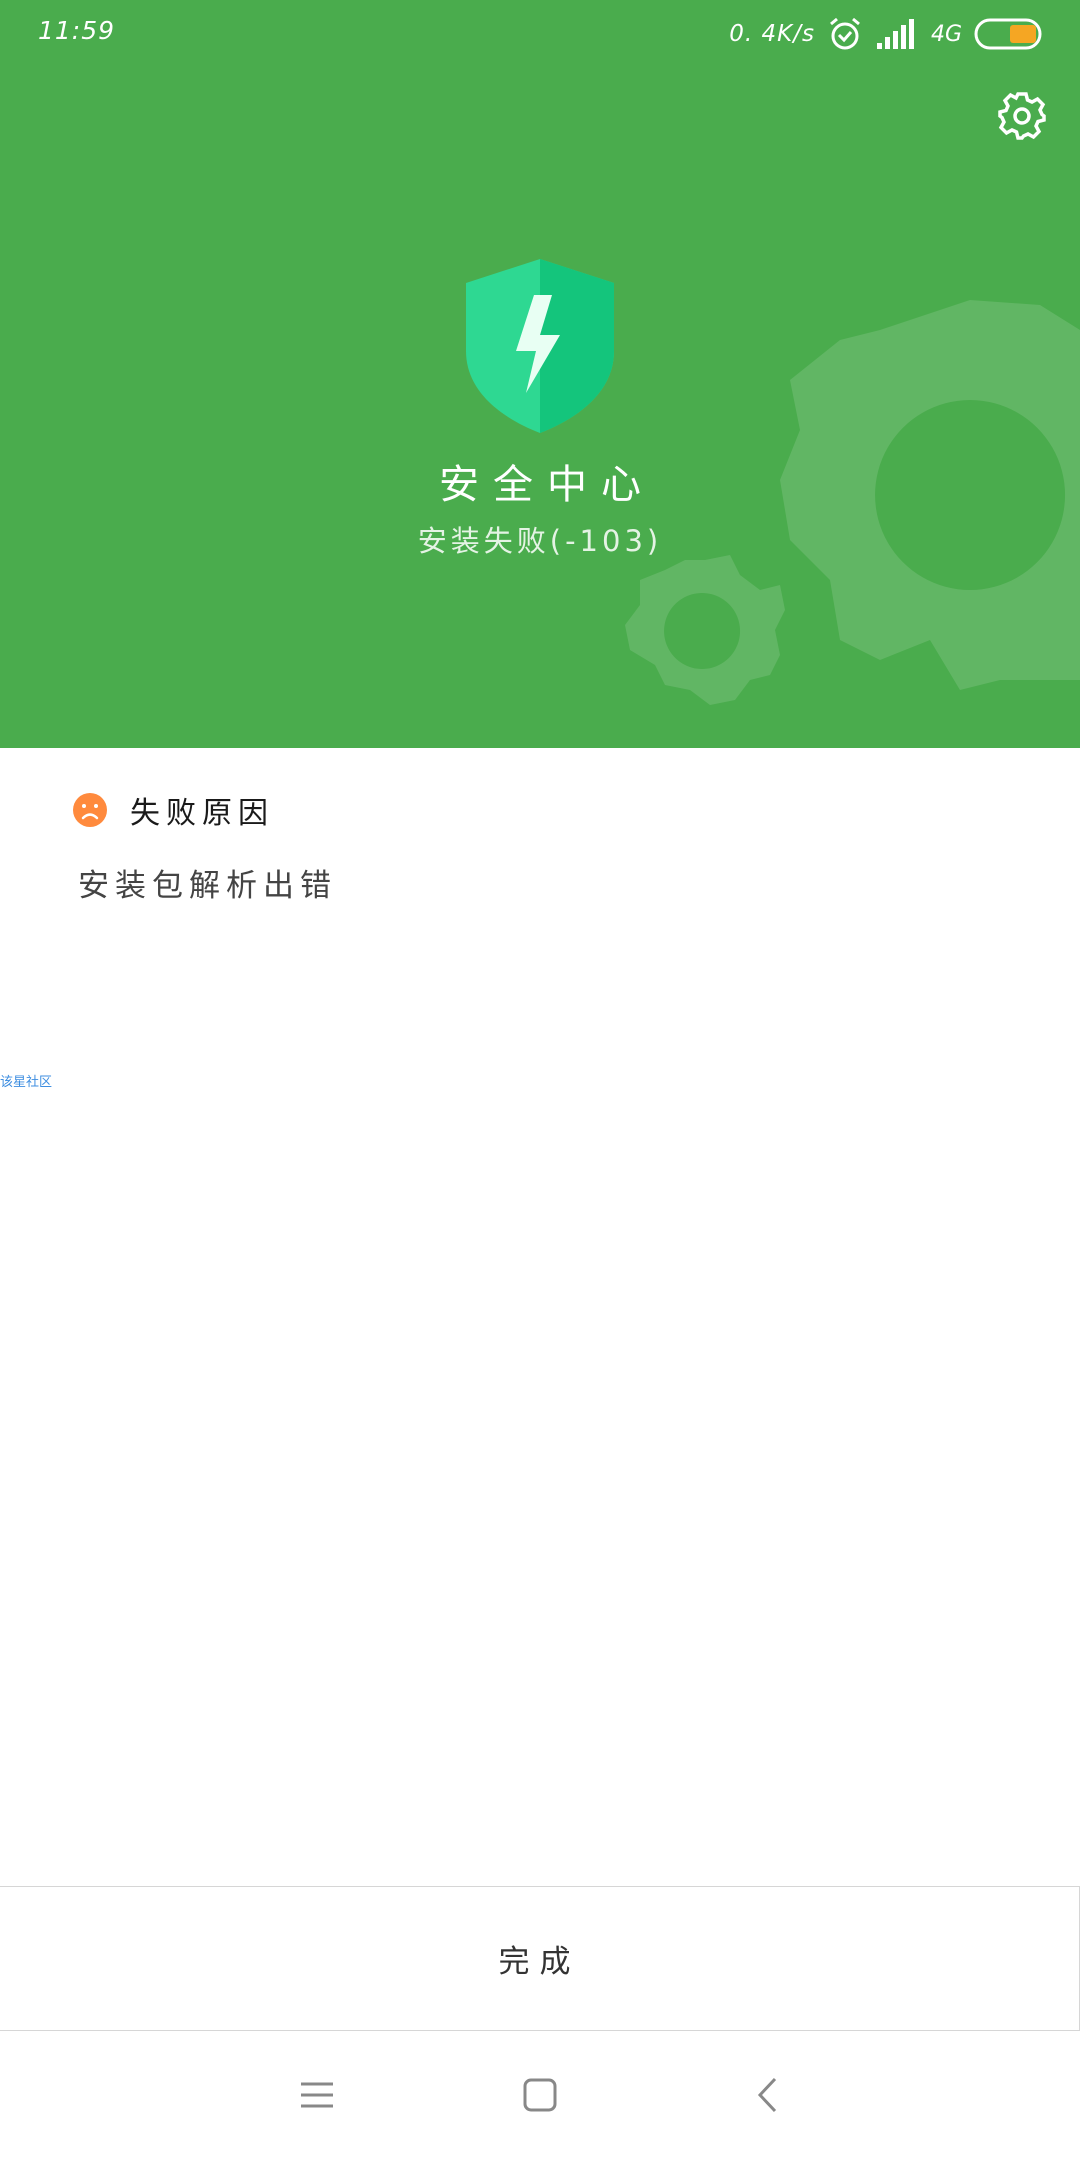 The height and width of the screenshot is (2160, 1080). What do you see at coordinates (90, 810) in the screenshot?
I see `sad-face-icon` at bounding box center [90, 810].